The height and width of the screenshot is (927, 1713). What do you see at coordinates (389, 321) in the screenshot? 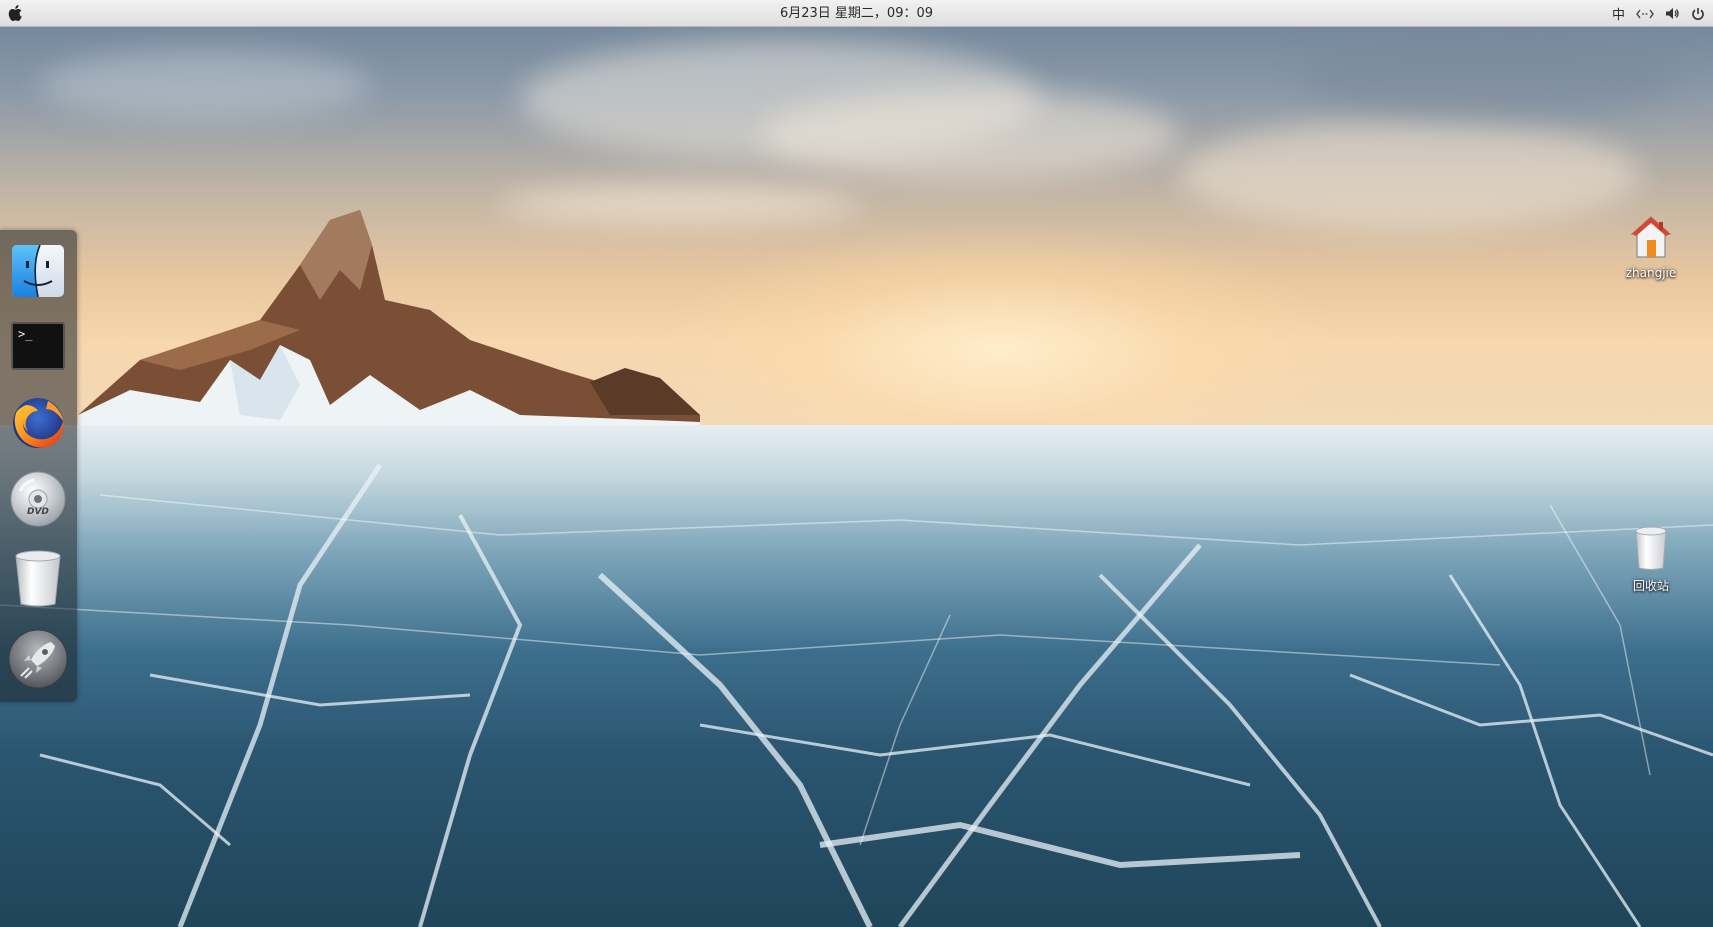
I see `wallpaper-mountain` at bounding box center [389, 321].